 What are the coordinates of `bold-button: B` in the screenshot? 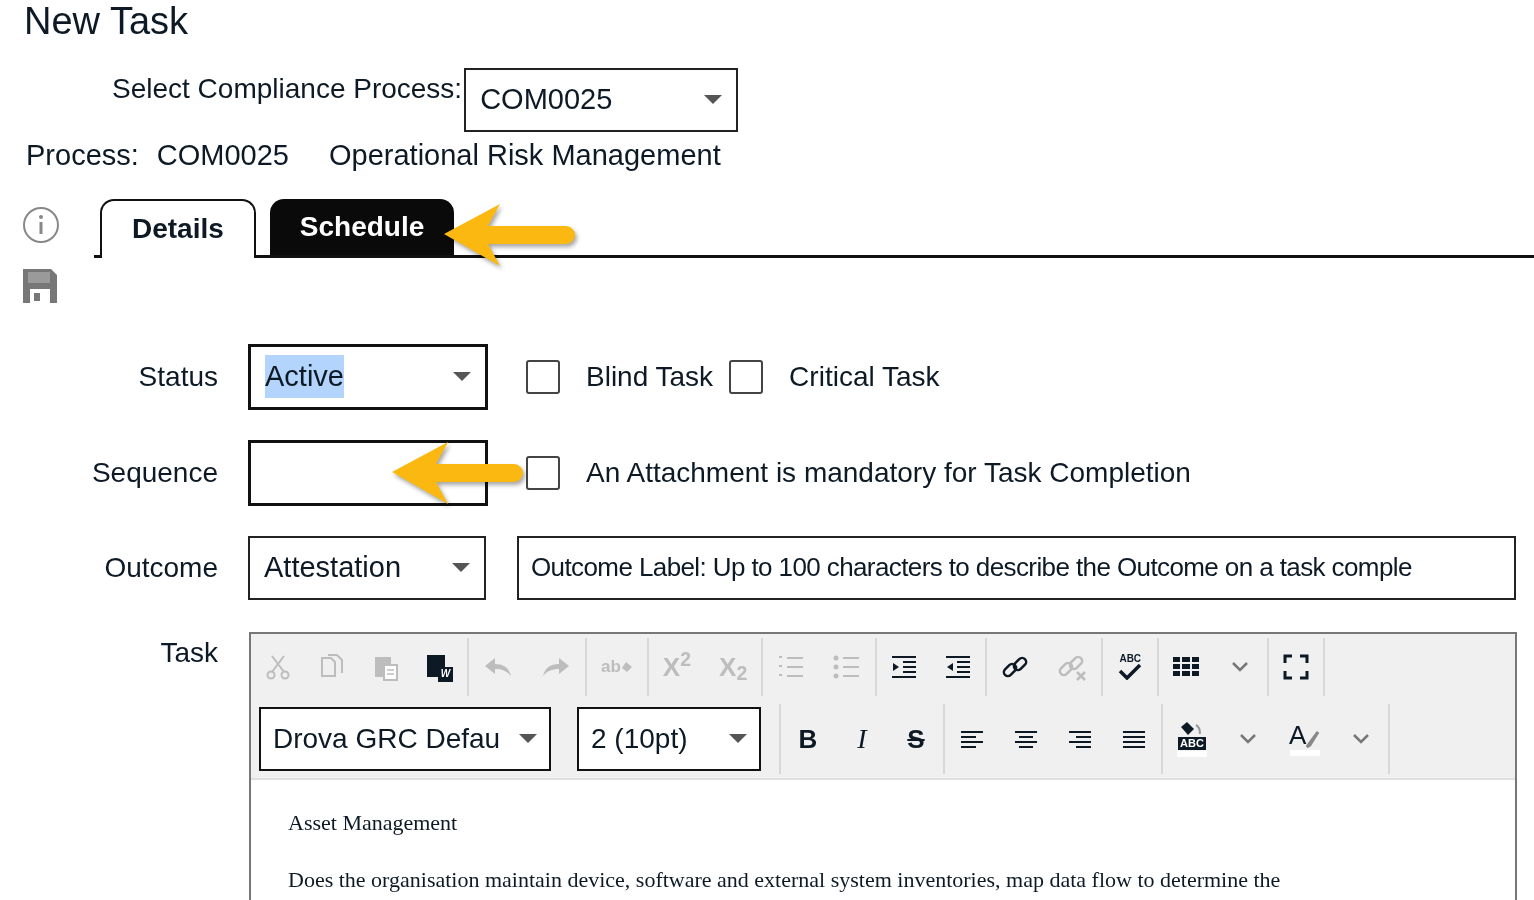 It's located at (808, 738).